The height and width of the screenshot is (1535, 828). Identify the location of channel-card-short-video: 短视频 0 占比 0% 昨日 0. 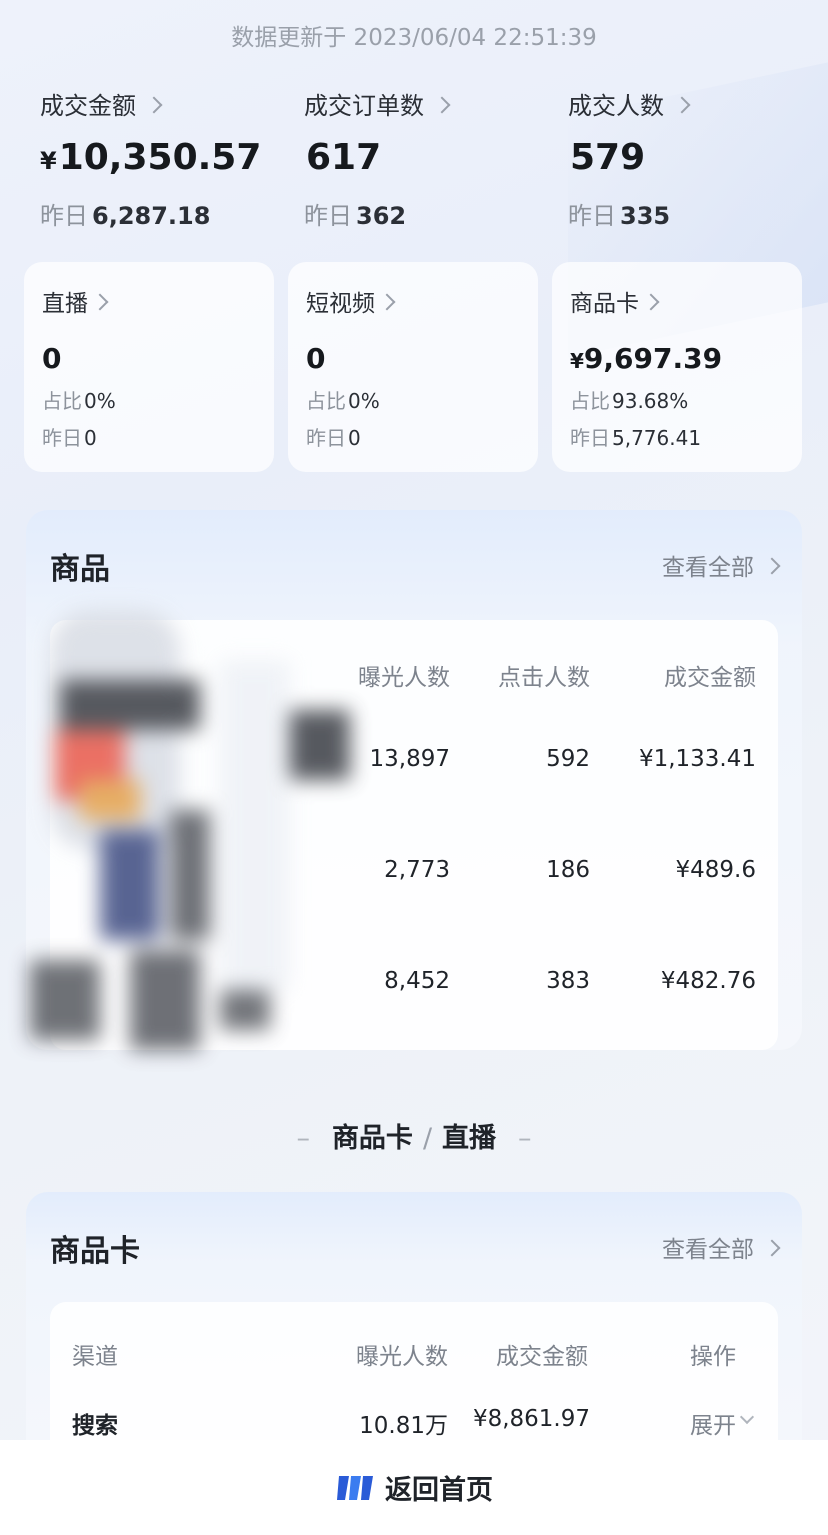
(413, 367).